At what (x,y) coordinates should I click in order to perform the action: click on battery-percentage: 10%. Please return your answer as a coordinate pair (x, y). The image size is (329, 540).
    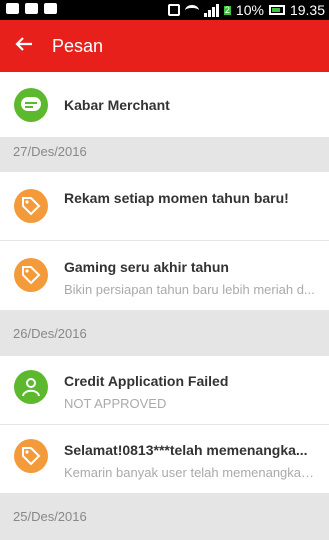
    Looking at the image, I should click on (249, 10).